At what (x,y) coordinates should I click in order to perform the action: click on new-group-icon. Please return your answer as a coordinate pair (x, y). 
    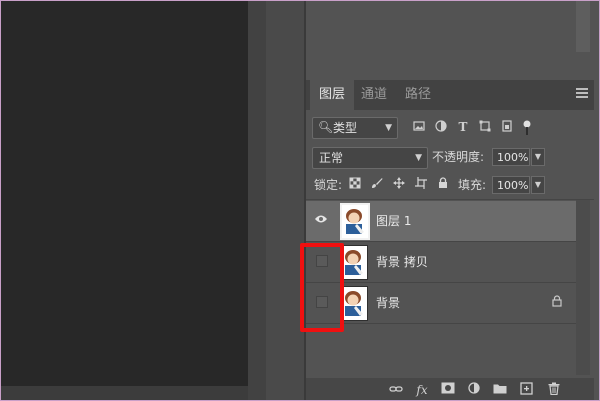
    Looking at the image, I should click on (500, 390).